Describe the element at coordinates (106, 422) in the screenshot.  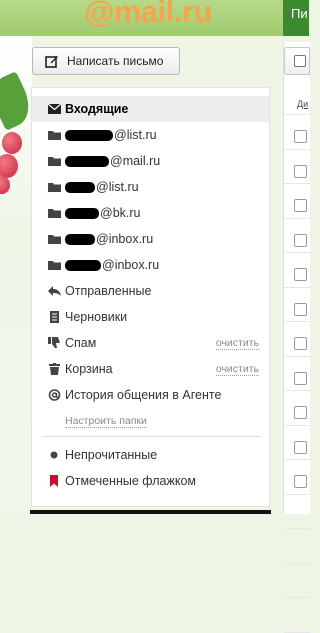
I see `configure-folders-link: Настроить папки` at that location.